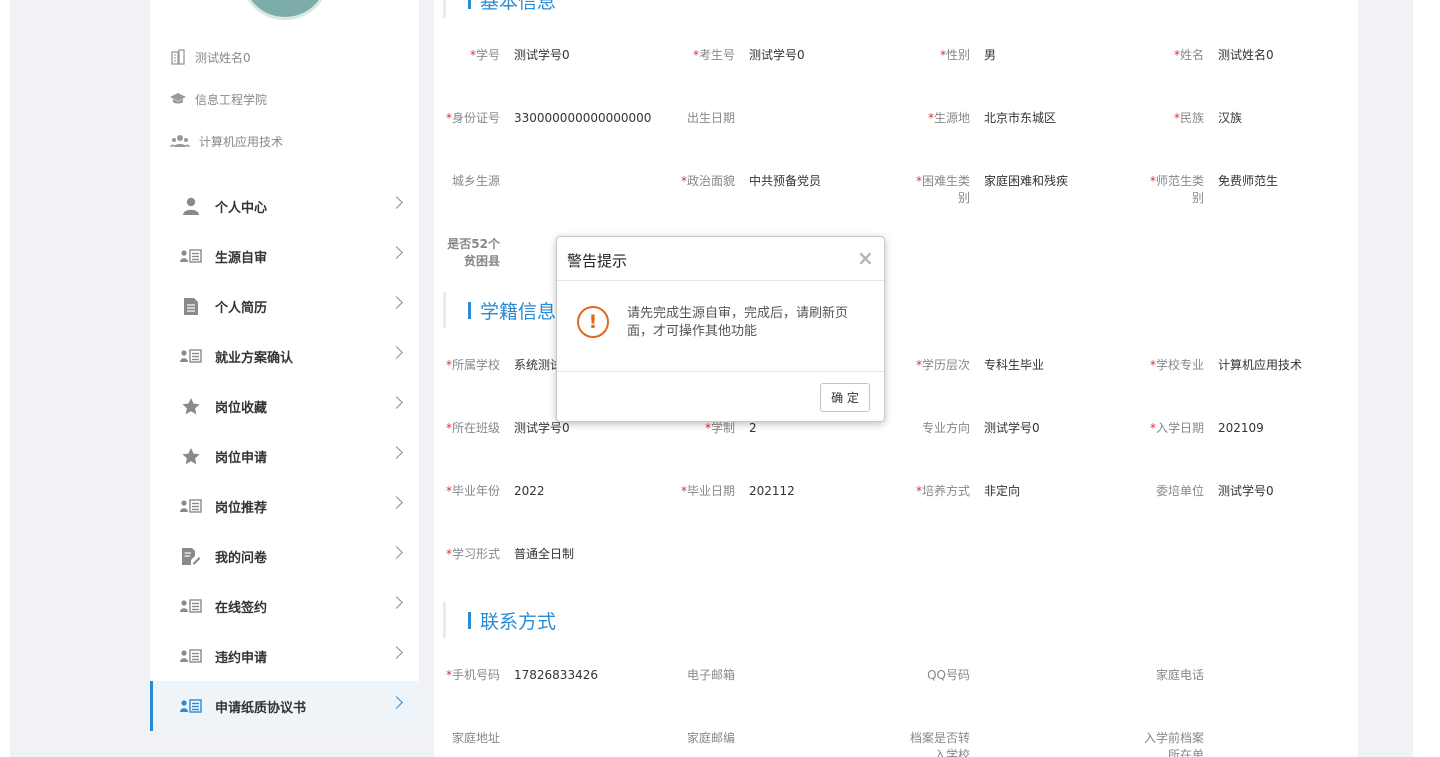  What do you see at coordinates (180, 141) in the screenshot?
I see `users-icon` at bounding box center [180, 141].